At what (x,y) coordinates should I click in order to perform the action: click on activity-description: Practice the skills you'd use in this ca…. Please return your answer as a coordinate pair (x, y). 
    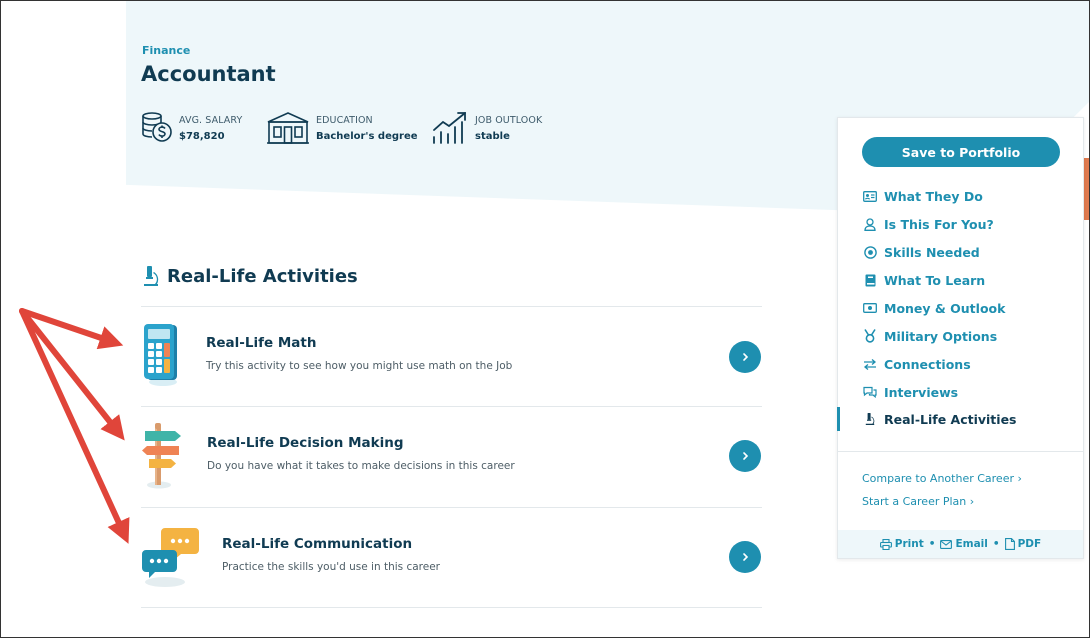
    Looking at the image, I should click on (331, 567).